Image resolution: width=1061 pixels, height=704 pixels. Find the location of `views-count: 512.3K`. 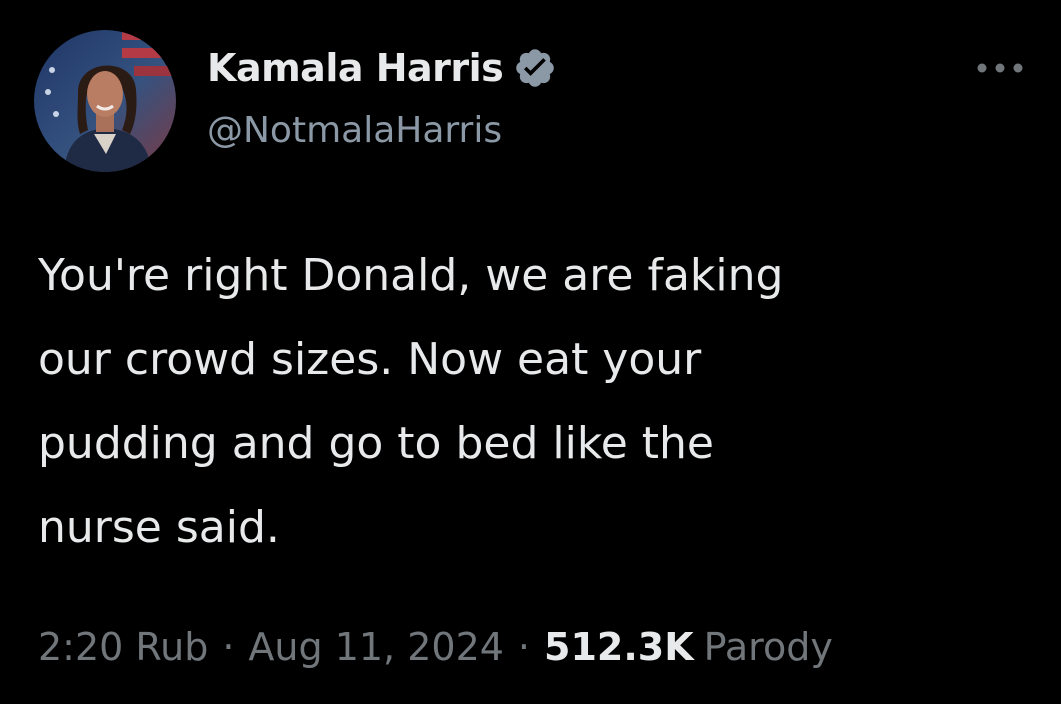

views-count: 512.3K is located at coordinates (619, 647).